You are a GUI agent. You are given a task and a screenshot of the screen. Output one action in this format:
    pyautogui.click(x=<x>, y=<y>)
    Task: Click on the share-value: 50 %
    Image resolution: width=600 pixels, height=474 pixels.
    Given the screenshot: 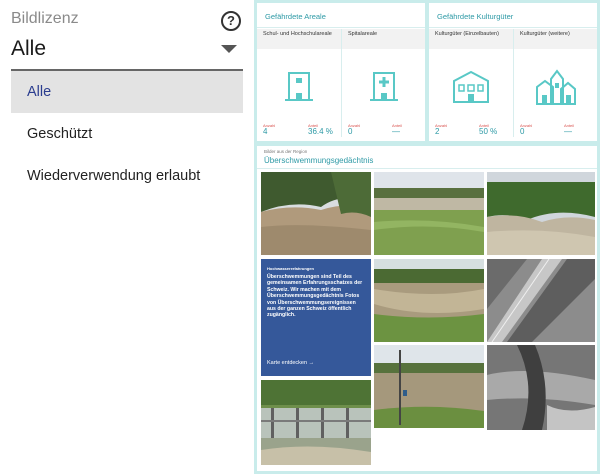 What is the action you would take?
    pyautogui.click(x=488, y=131)
    